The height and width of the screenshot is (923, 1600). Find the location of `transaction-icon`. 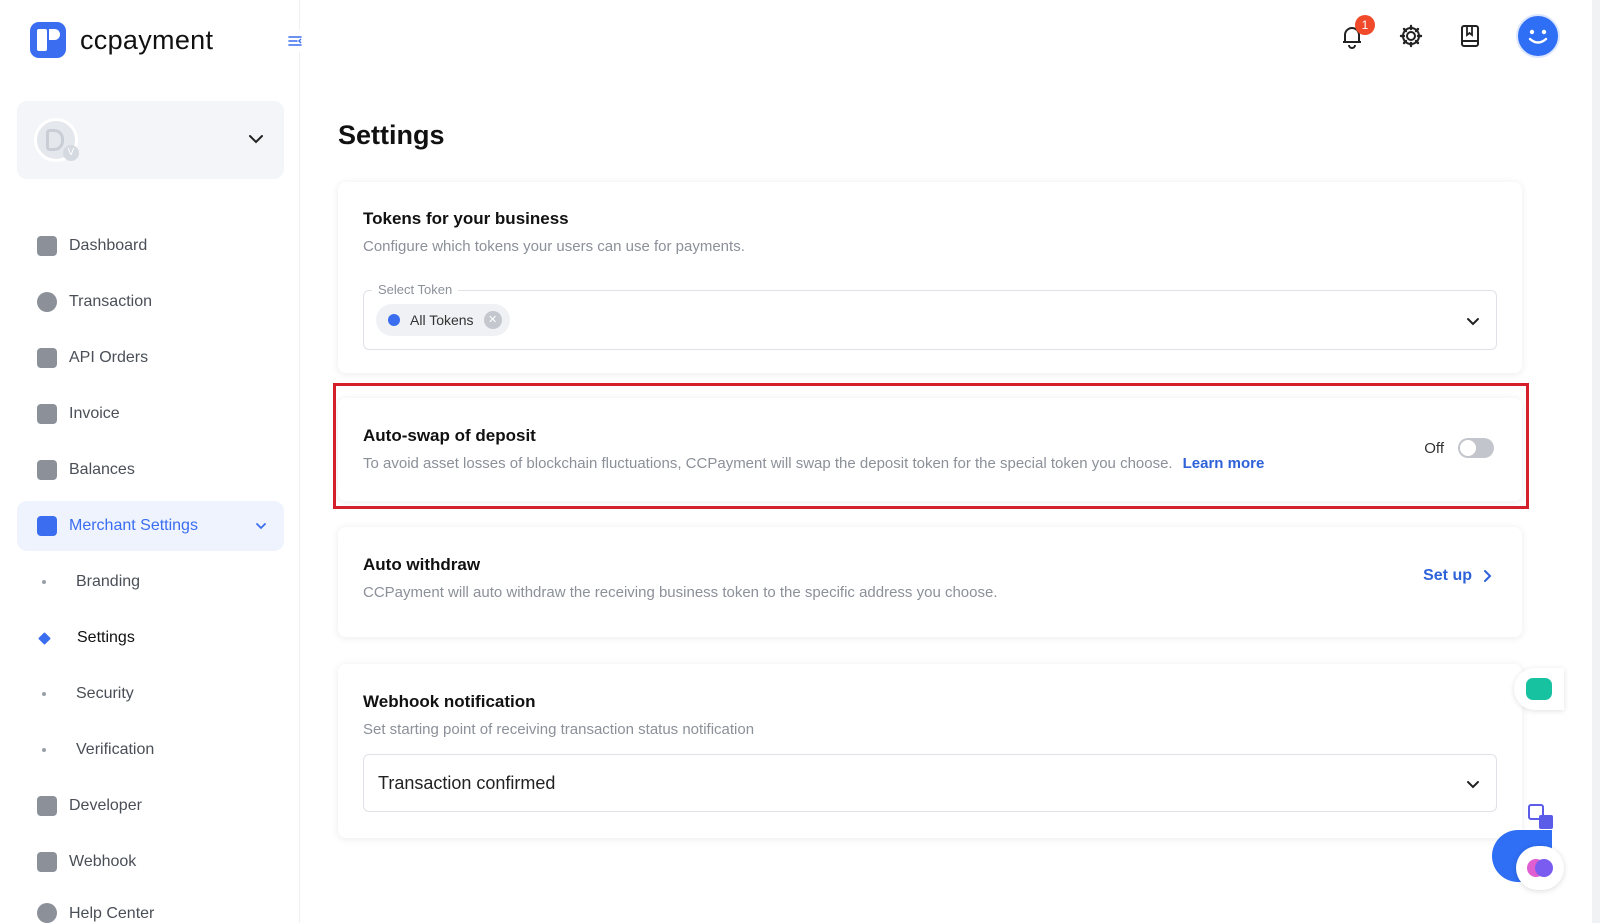

transaction-icon is located at coordinates (47, 302).